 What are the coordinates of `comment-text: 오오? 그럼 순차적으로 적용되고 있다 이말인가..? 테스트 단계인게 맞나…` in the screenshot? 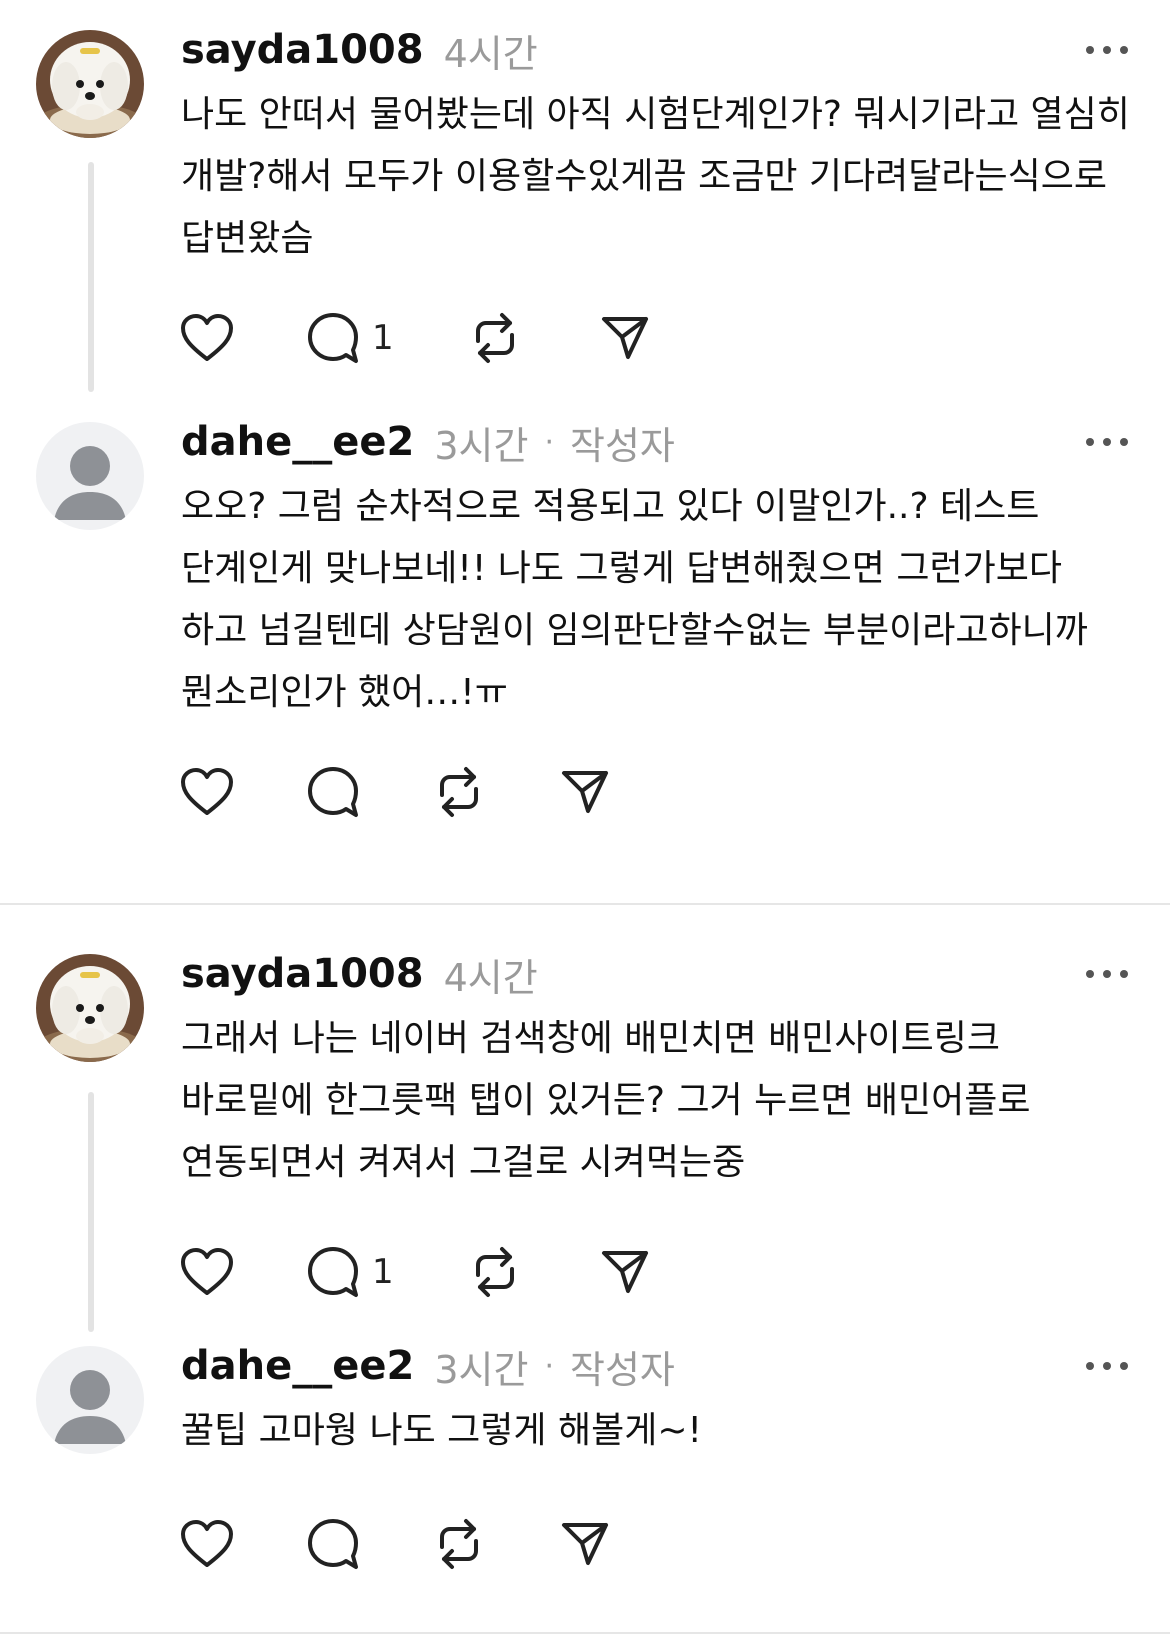 It's located at (634, 599).